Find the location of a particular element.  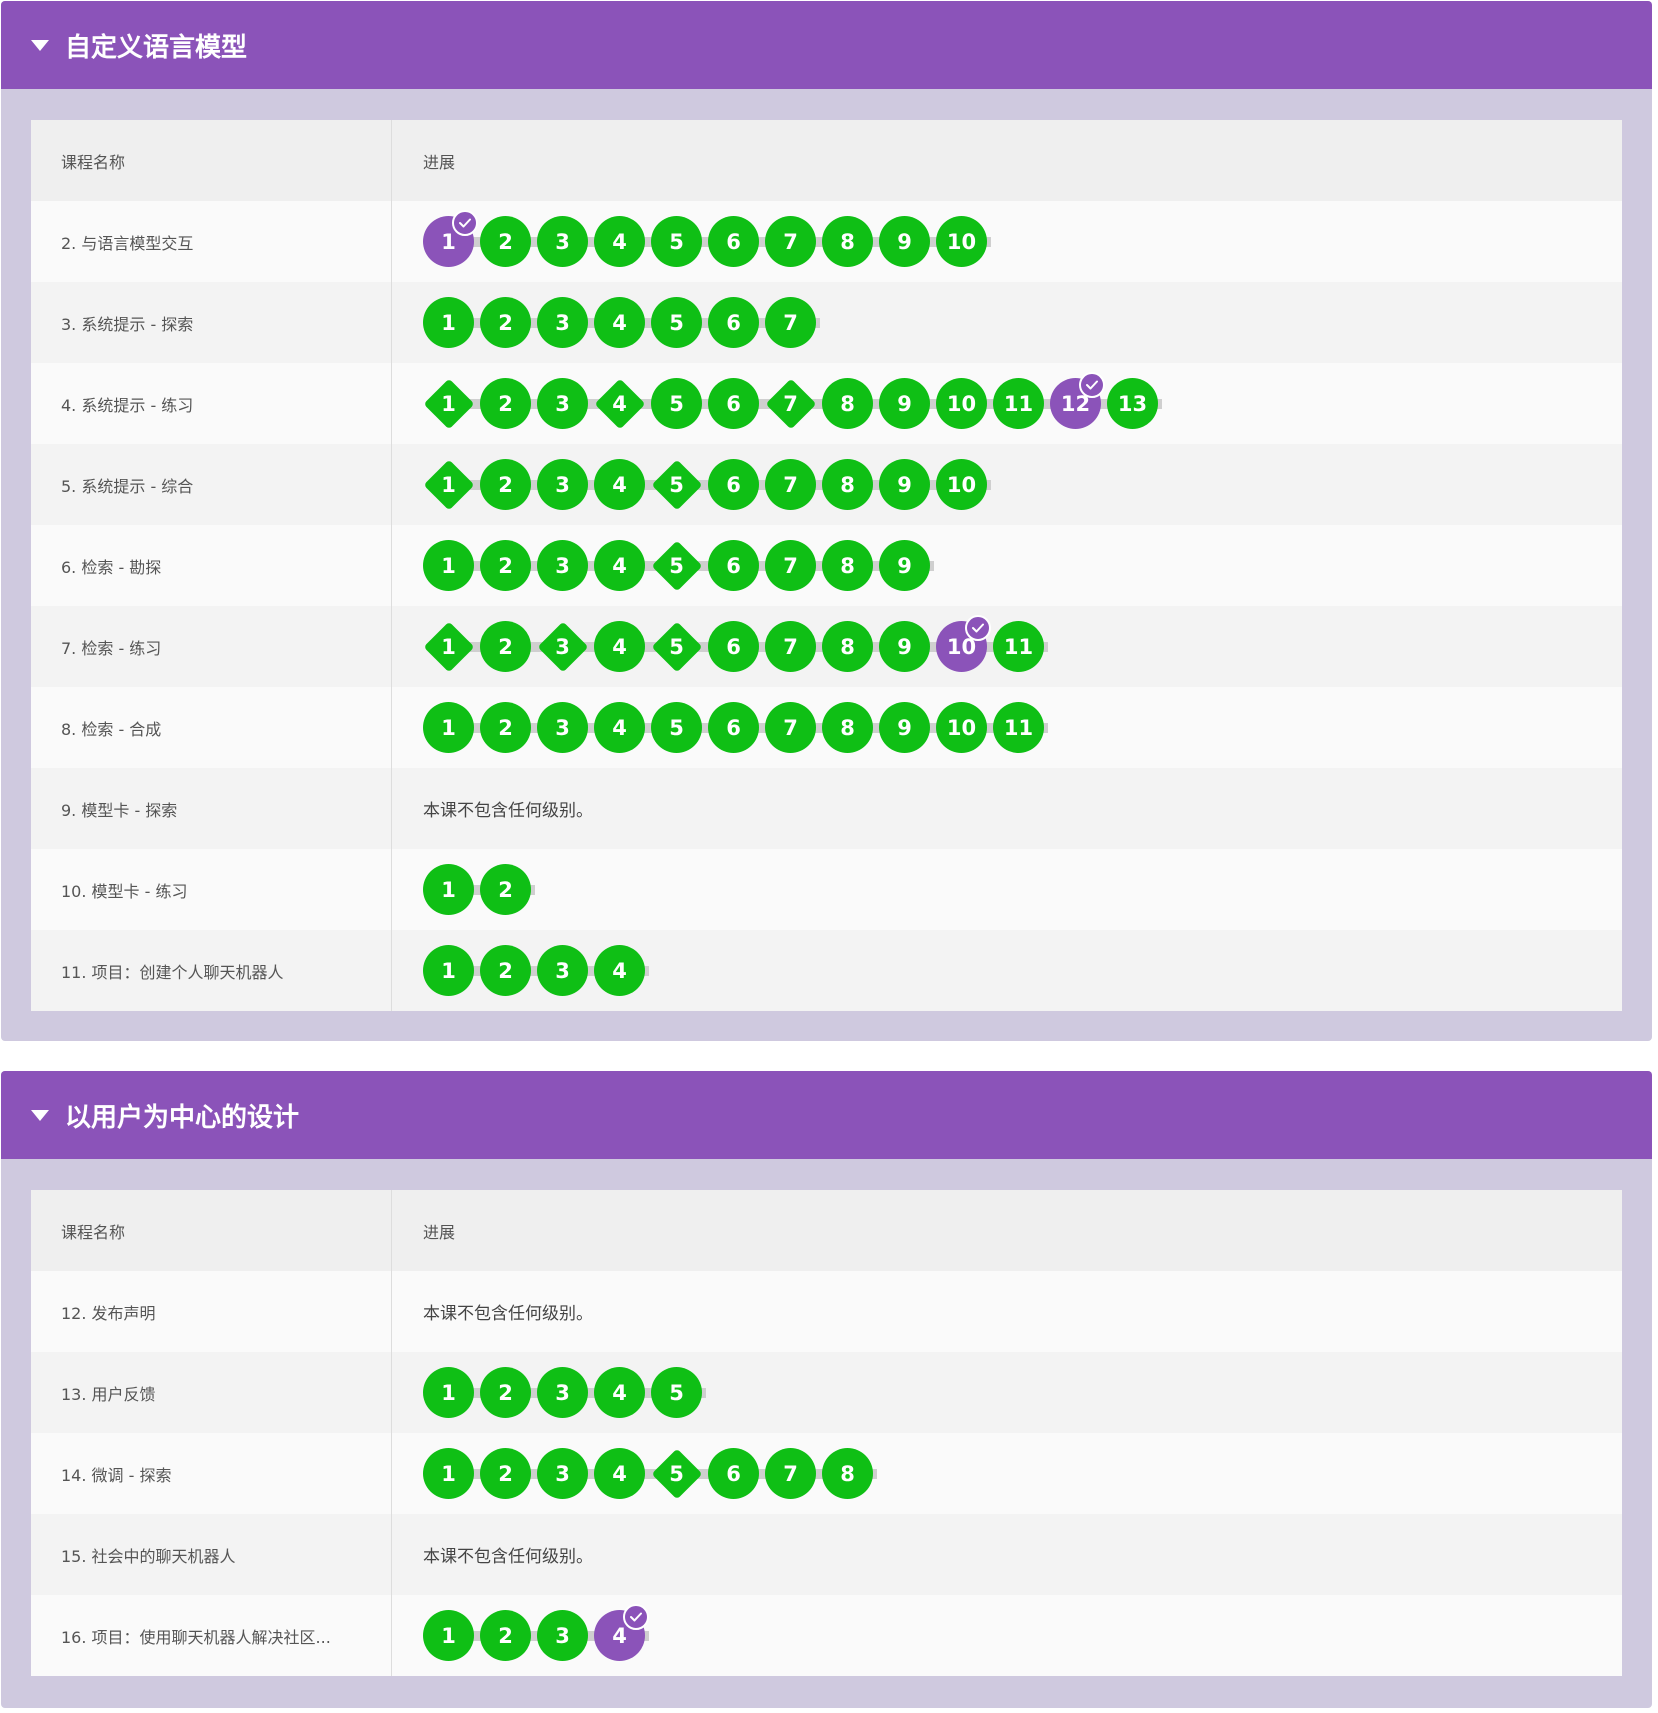

lesson-name: 7. 检索 - 练习 is located at coordinates (211, 646).